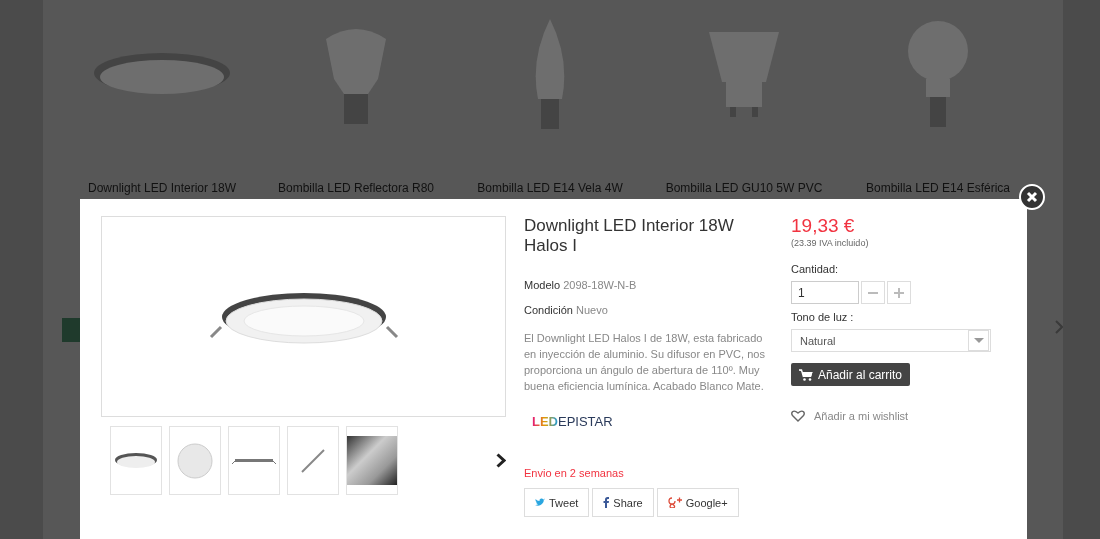 The image size is (1100, 539). What do you see at coordinates (891, 416) in the screenshot?
I see `wishlist-link: Añadir a mi wishlist` at bounding box center [891, 416].